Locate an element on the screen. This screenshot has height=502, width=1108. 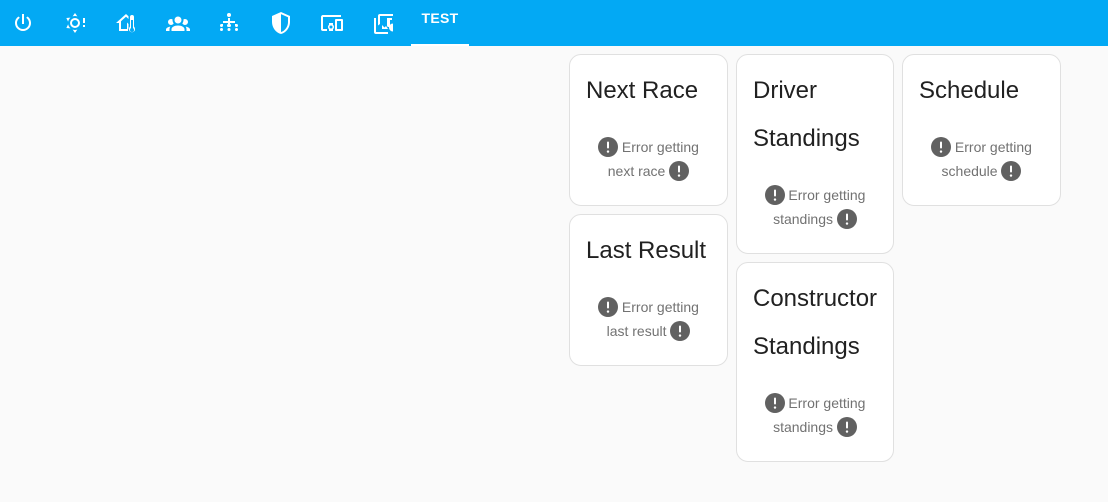
error-message: Error getting next race is located at coordinates (648, 159).